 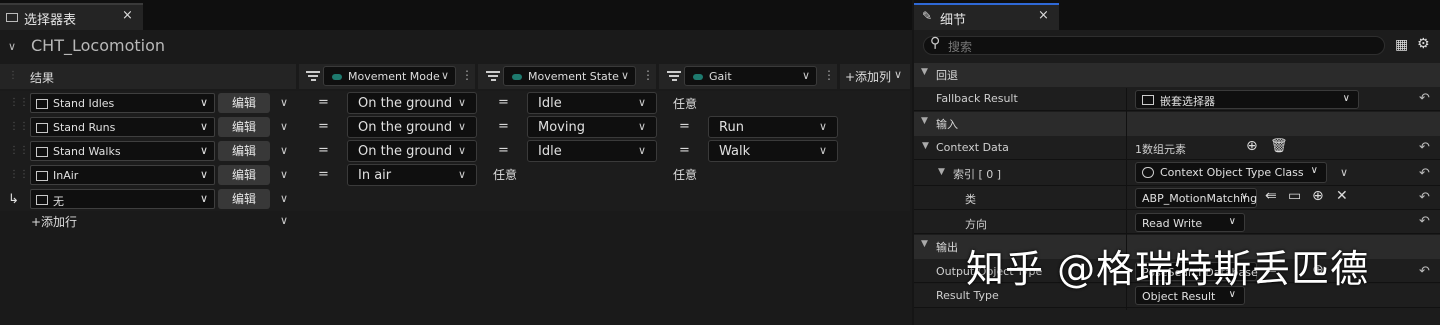 I want to click on add-column-button: +添加列 ∨, so click(x=875, y=76).